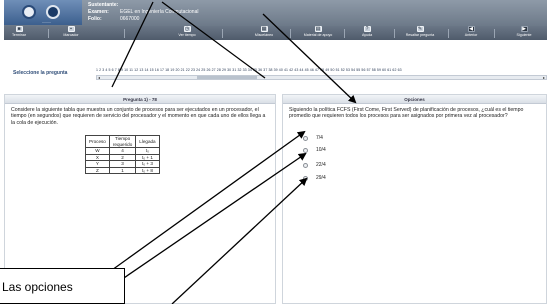  I want to click on material-apoyo-button: ▤ Material de apoyo, so click(318, 33).